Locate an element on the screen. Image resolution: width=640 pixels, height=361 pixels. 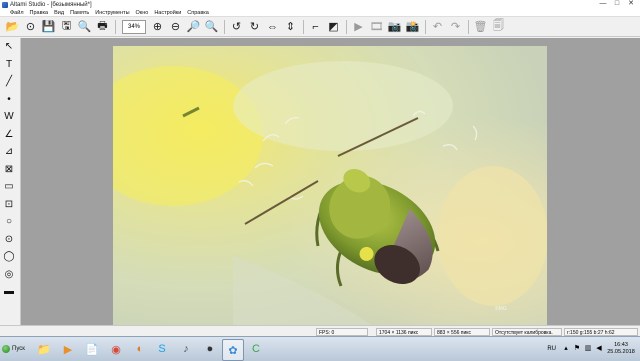
network-icon: ▥ is located at coordinates (588, 349).